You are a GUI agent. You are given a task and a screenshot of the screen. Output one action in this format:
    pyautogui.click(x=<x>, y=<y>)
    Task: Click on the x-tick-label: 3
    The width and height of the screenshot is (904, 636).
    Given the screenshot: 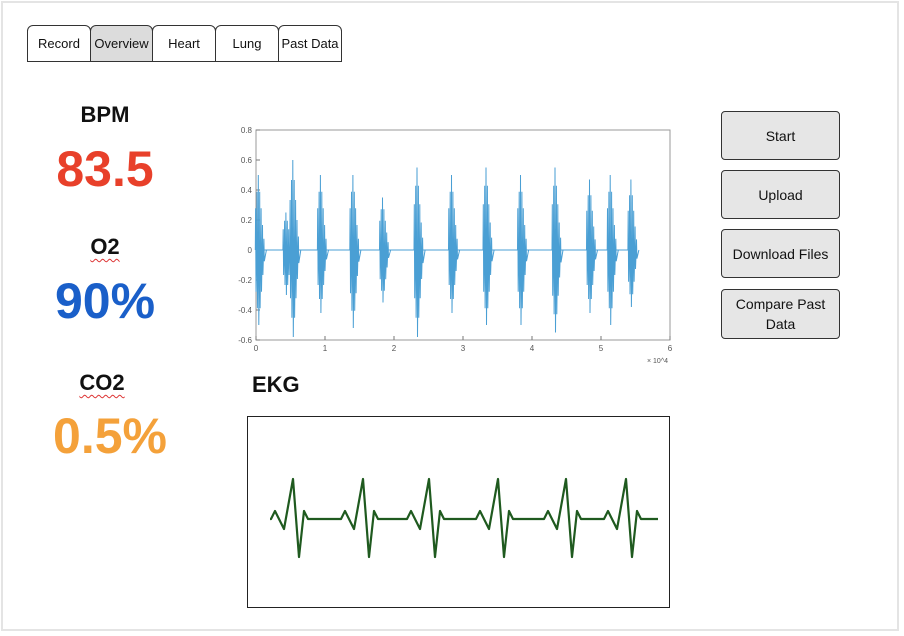 What is the action you would take?
    pyautogui.click(x=463, y=348)
    